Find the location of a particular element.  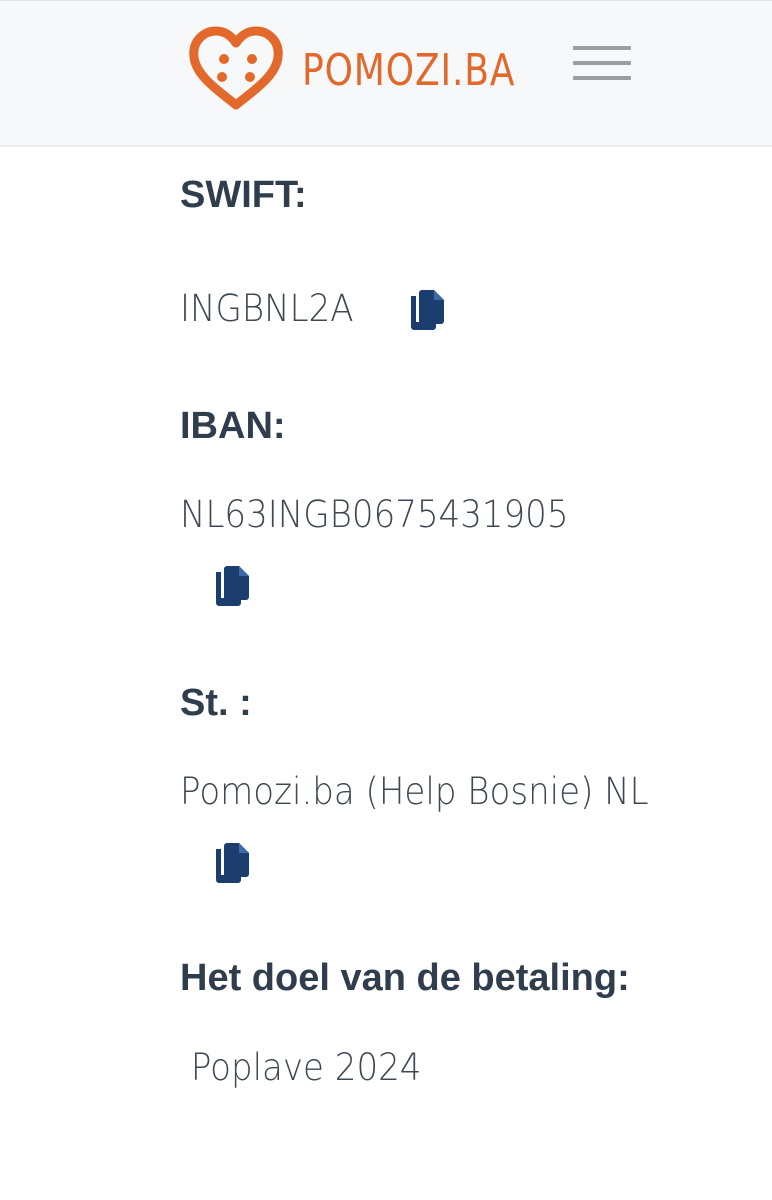

copy-recipient-button is located at coordinates (232, 863).